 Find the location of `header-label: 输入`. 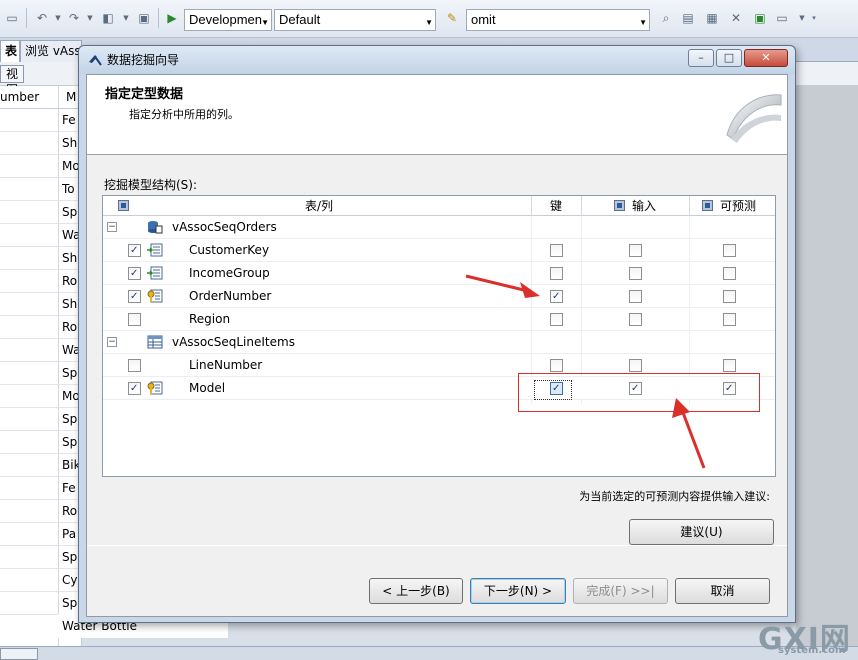

header-label: 输入 is located at coordinates (644, 206).